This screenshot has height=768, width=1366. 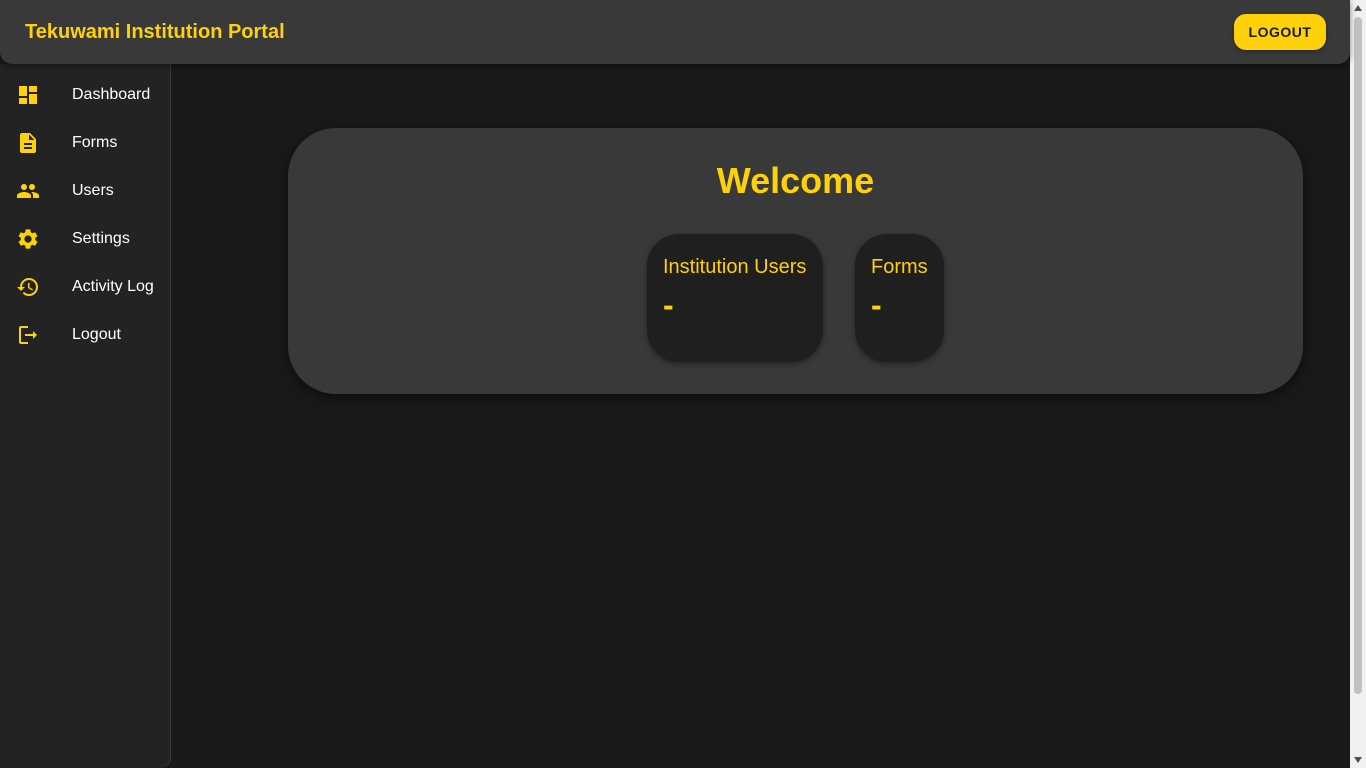 I want to click on sidebar-item-label: Logout, so click(x=96, y=334).